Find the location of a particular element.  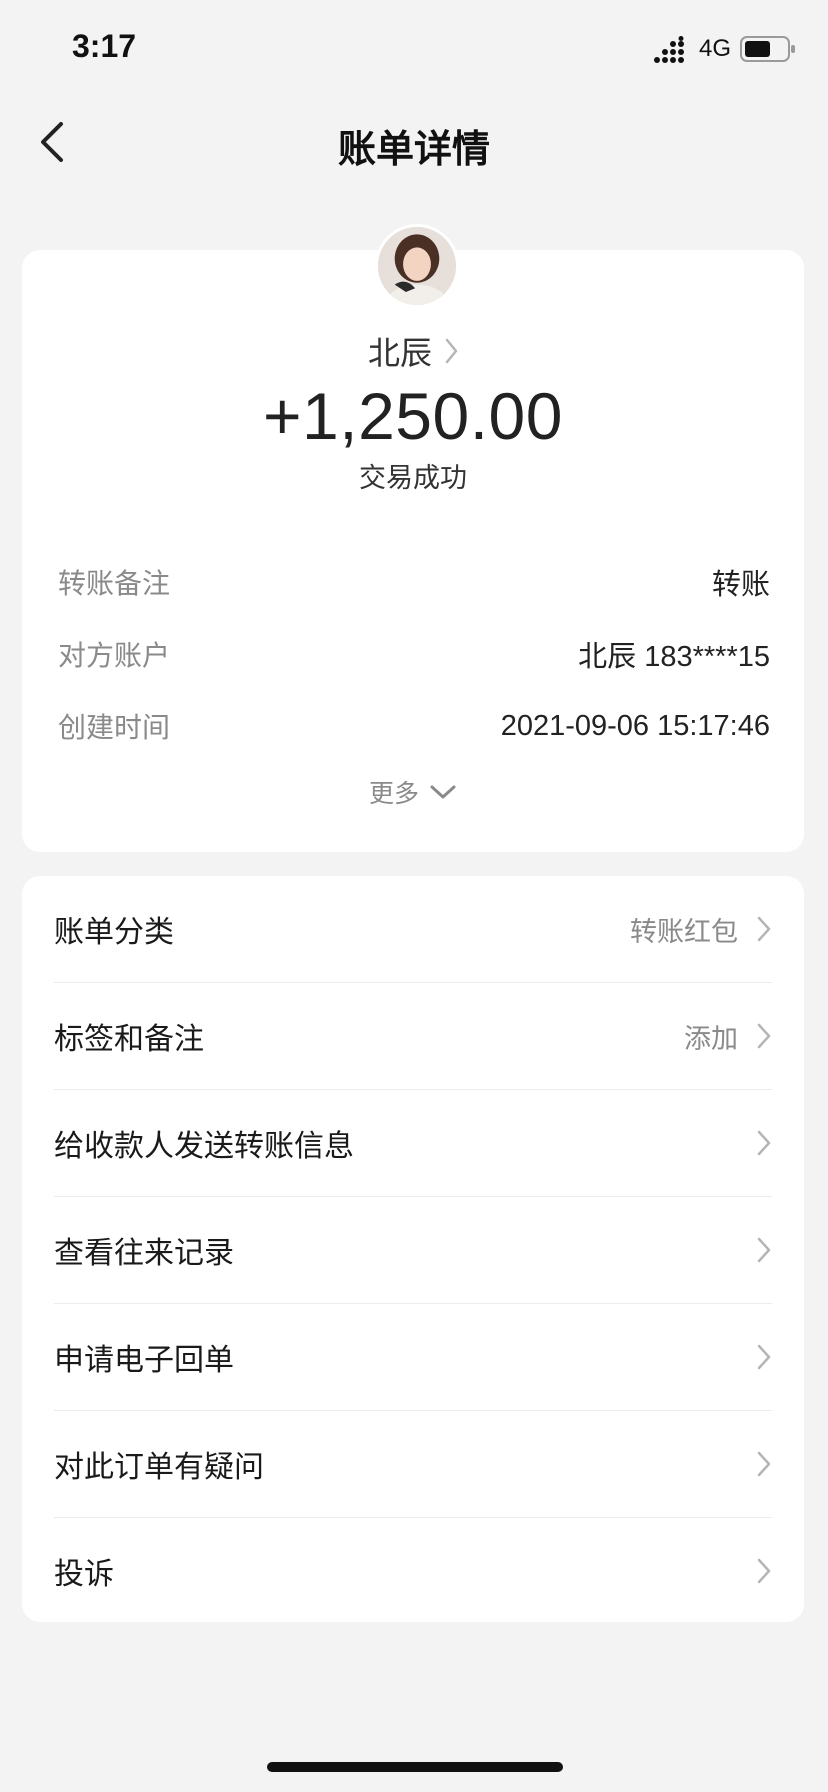

detail-value: 转账 is located at coordinates (740, 585).